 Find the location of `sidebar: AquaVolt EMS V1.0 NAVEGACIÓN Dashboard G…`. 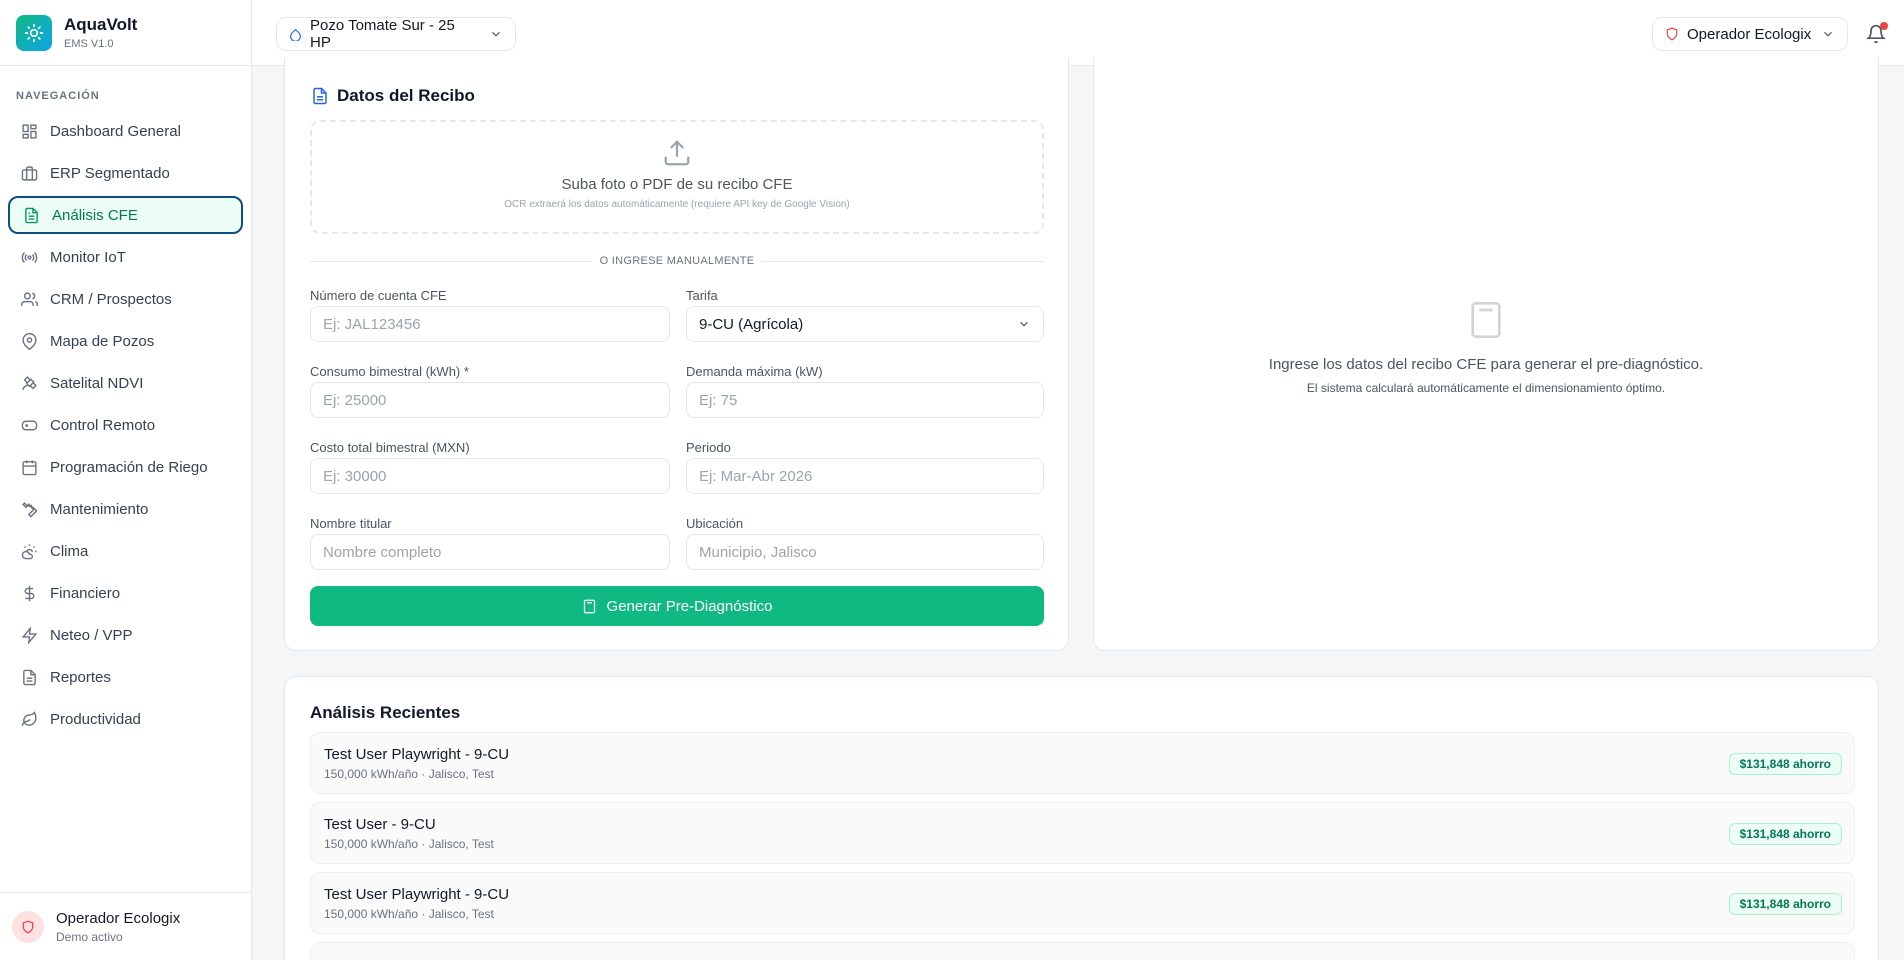

sidebar: AquaVolt EMS V1.0 NAVEGACIÓN Dashboard G… is located at coordinates (126, 480).